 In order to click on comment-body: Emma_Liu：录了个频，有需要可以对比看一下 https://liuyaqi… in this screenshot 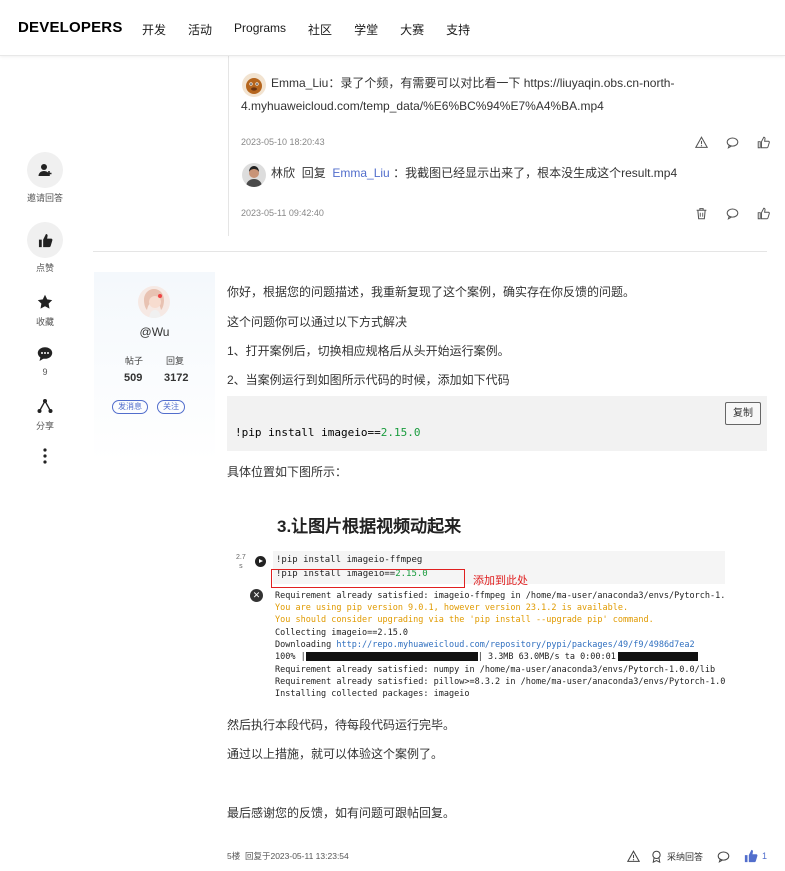, I will do `click(521, 83)`.